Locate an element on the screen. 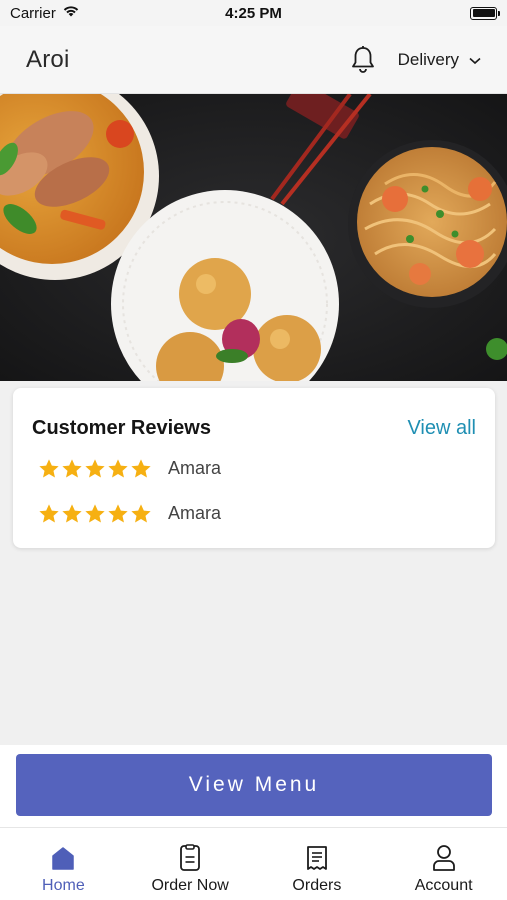  reviews-title: Customer Reviews is located at coordinates (121, 427).